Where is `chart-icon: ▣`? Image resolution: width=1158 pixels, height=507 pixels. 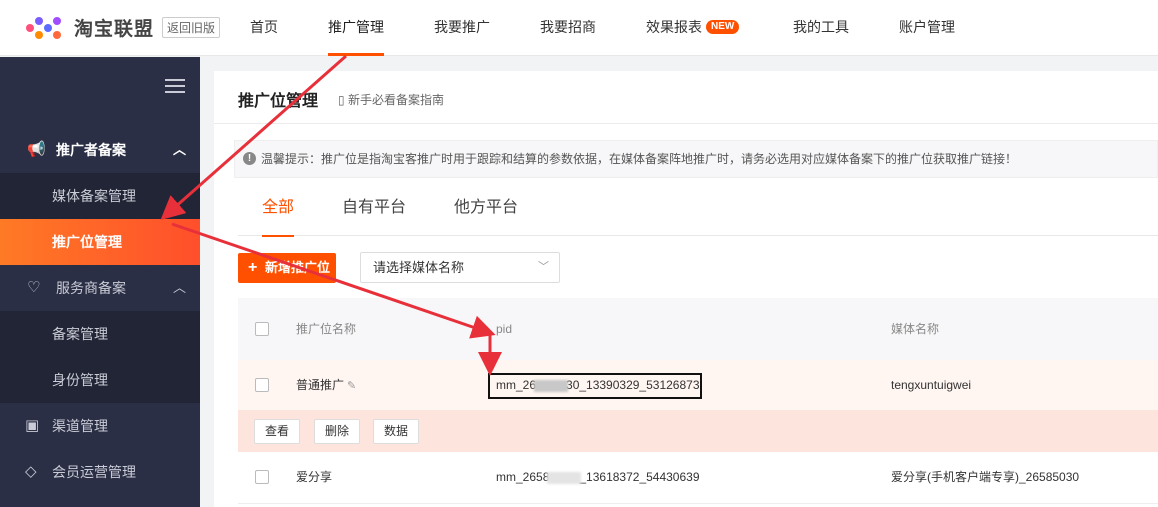
chart-icon: ▣ is located at coordinates (32, 425).